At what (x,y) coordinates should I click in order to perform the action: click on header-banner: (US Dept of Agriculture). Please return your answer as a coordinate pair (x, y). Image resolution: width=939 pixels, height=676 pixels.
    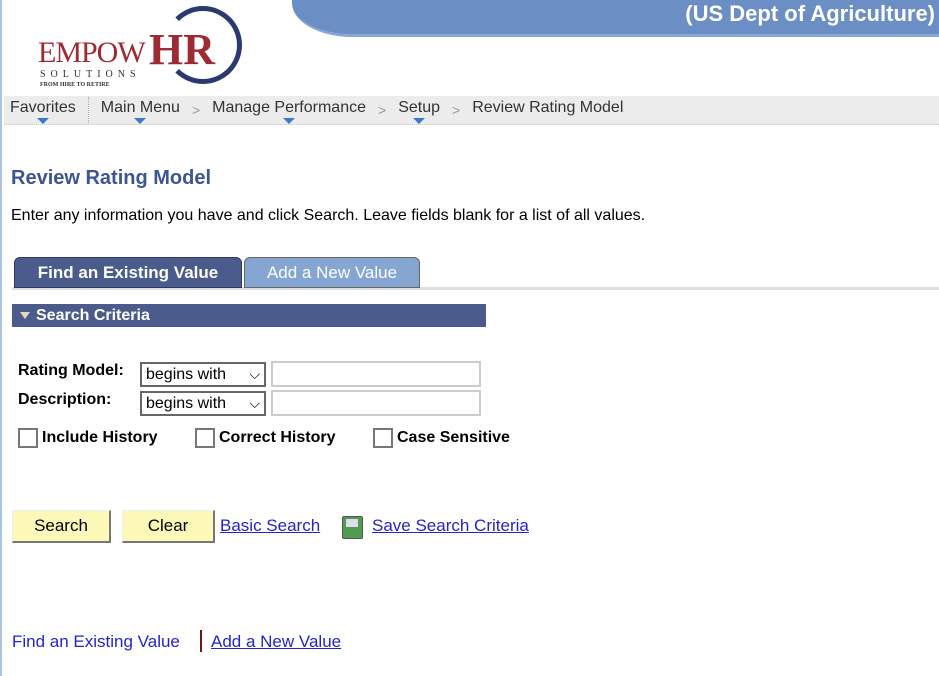
    Looking at the image, I should click on (615, 18).